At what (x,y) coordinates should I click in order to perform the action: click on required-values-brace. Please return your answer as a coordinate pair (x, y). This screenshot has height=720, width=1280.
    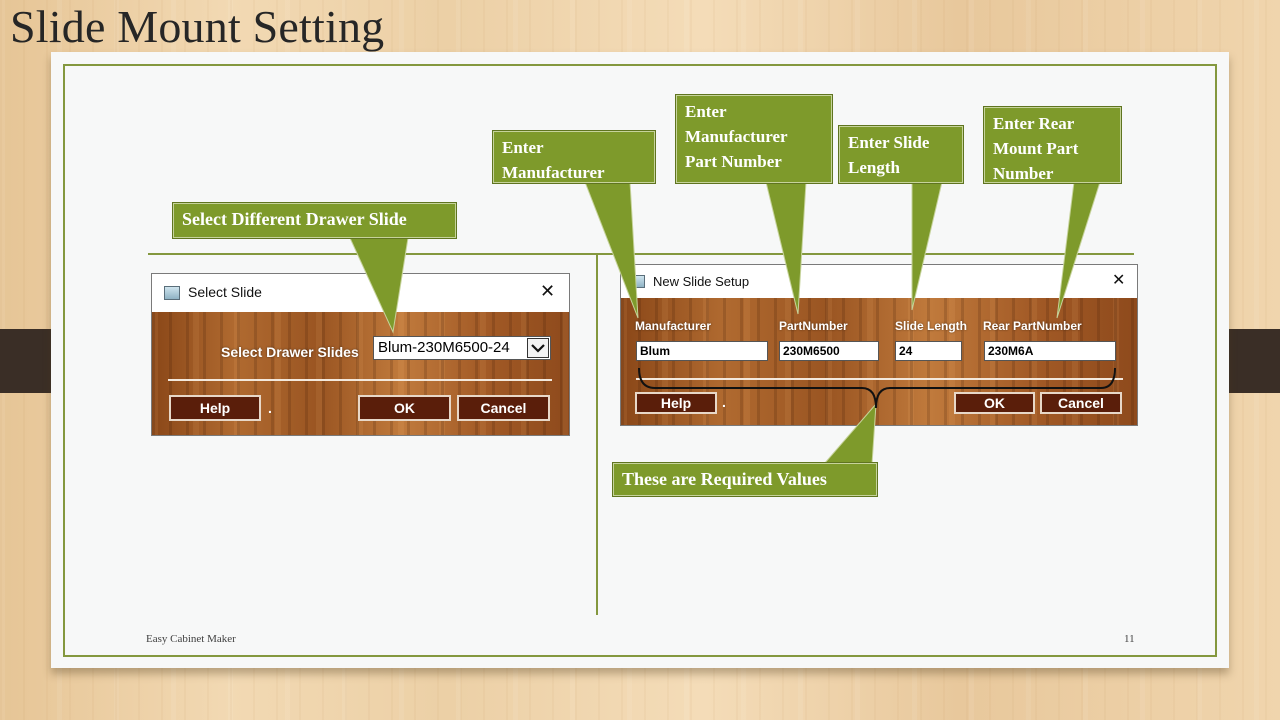
    Looking at the image, I should click on (877, 388).